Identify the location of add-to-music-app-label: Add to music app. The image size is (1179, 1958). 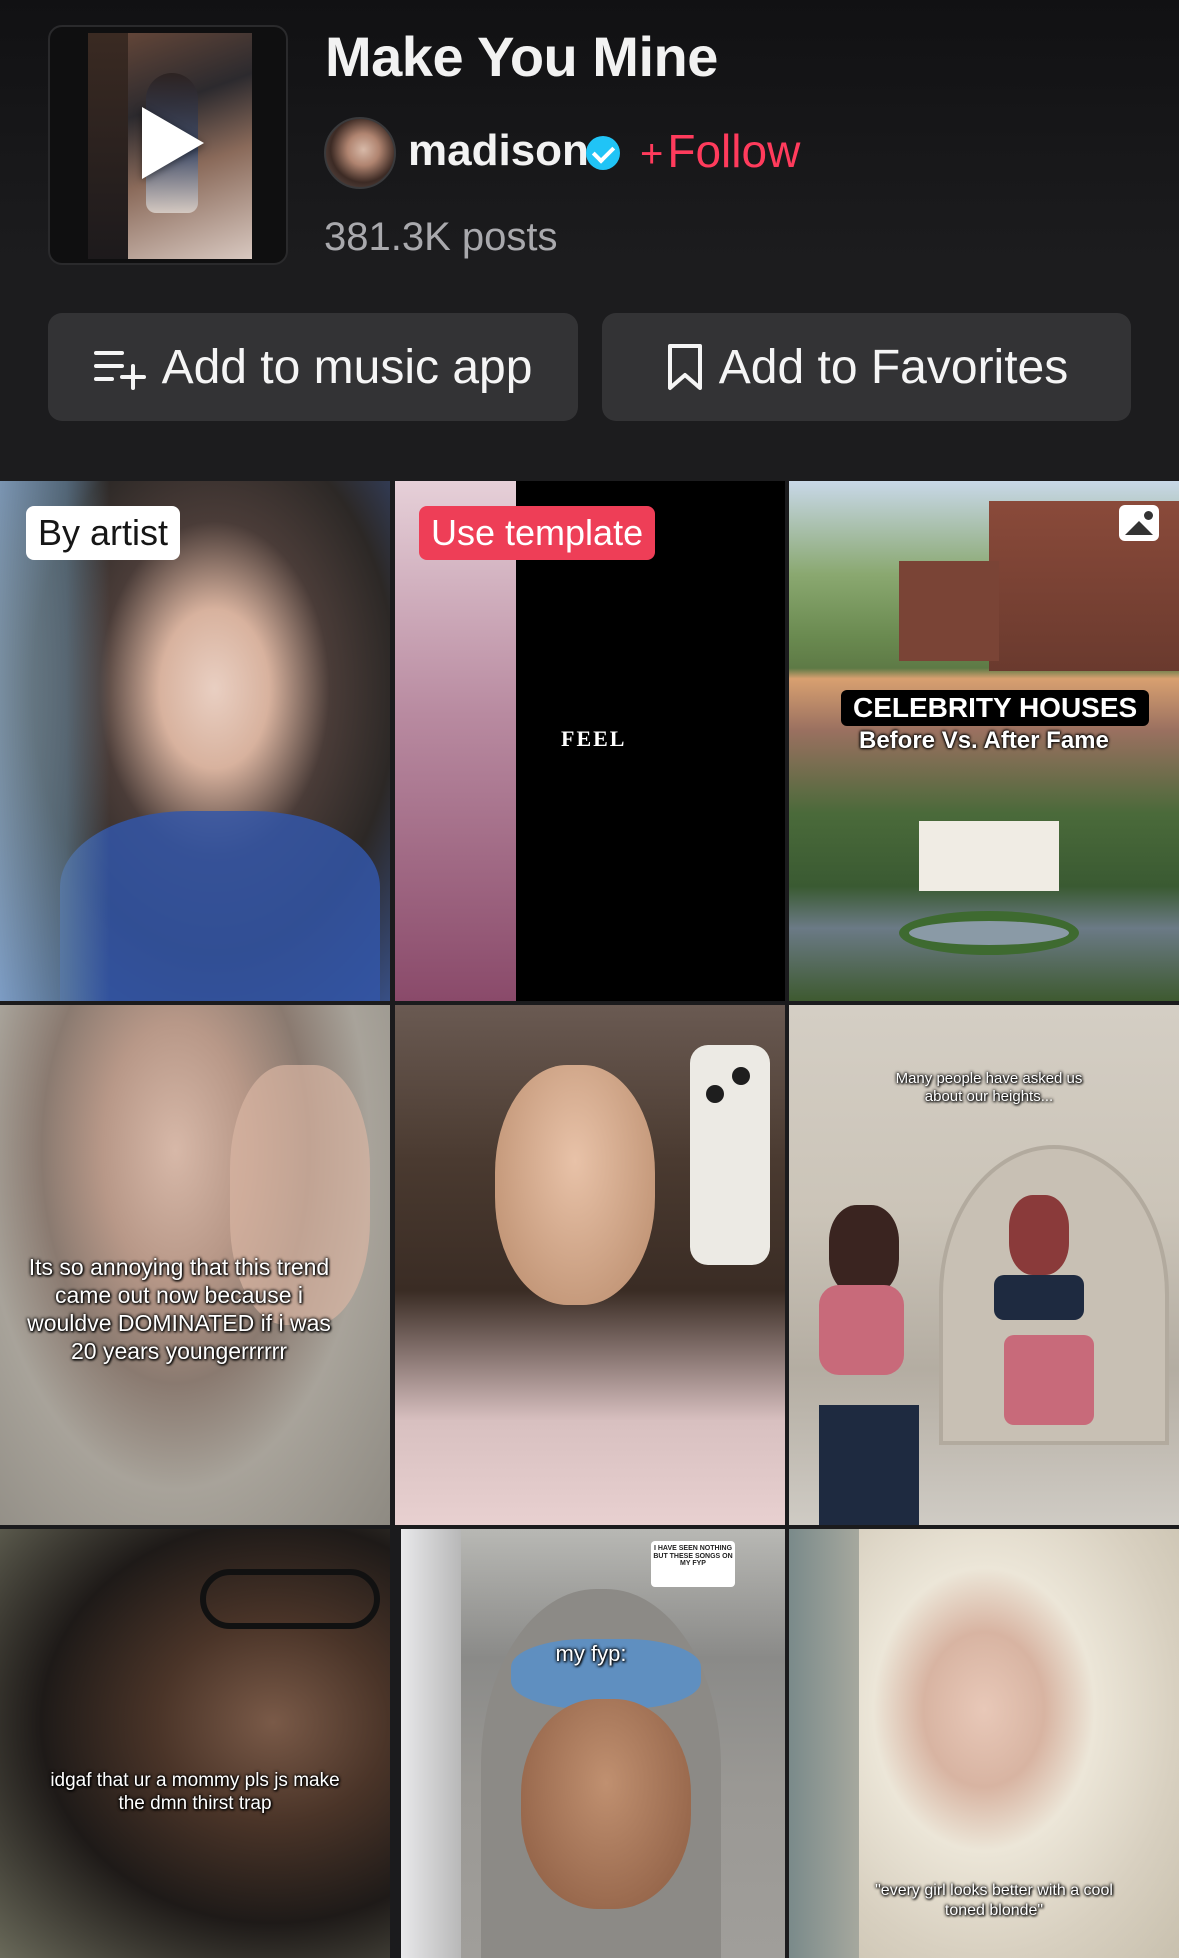
(347, 367).